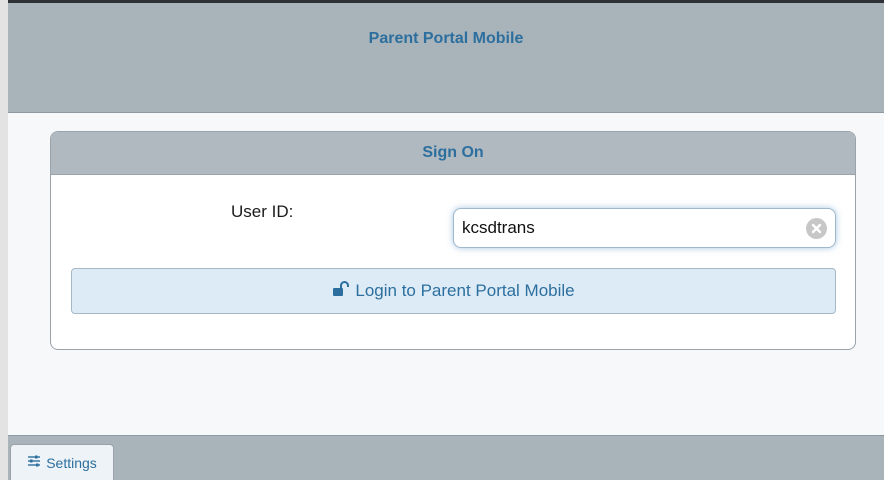 Image resolution: width=884 pixels, height=480 pixels. Describe the element at coordinates (446, 457) in the screenshot. I see `bottom-bar: Settings` at that location.